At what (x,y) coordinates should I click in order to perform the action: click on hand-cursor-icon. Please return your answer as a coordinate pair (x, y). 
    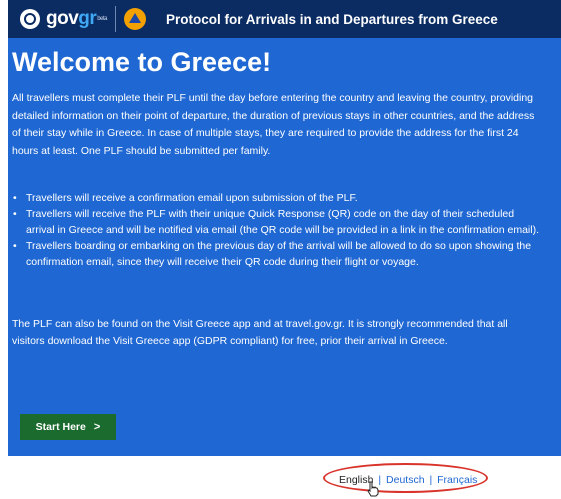
    Looking at the image, I should click on (373, 489).